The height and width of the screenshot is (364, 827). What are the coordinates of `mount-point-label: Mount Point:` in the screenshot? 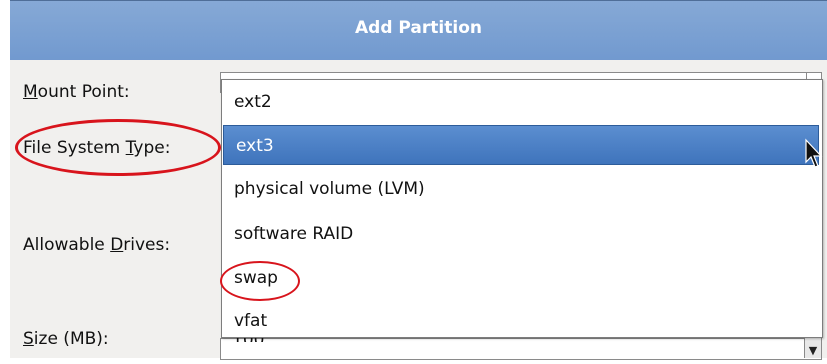 It's located at (76, 92).